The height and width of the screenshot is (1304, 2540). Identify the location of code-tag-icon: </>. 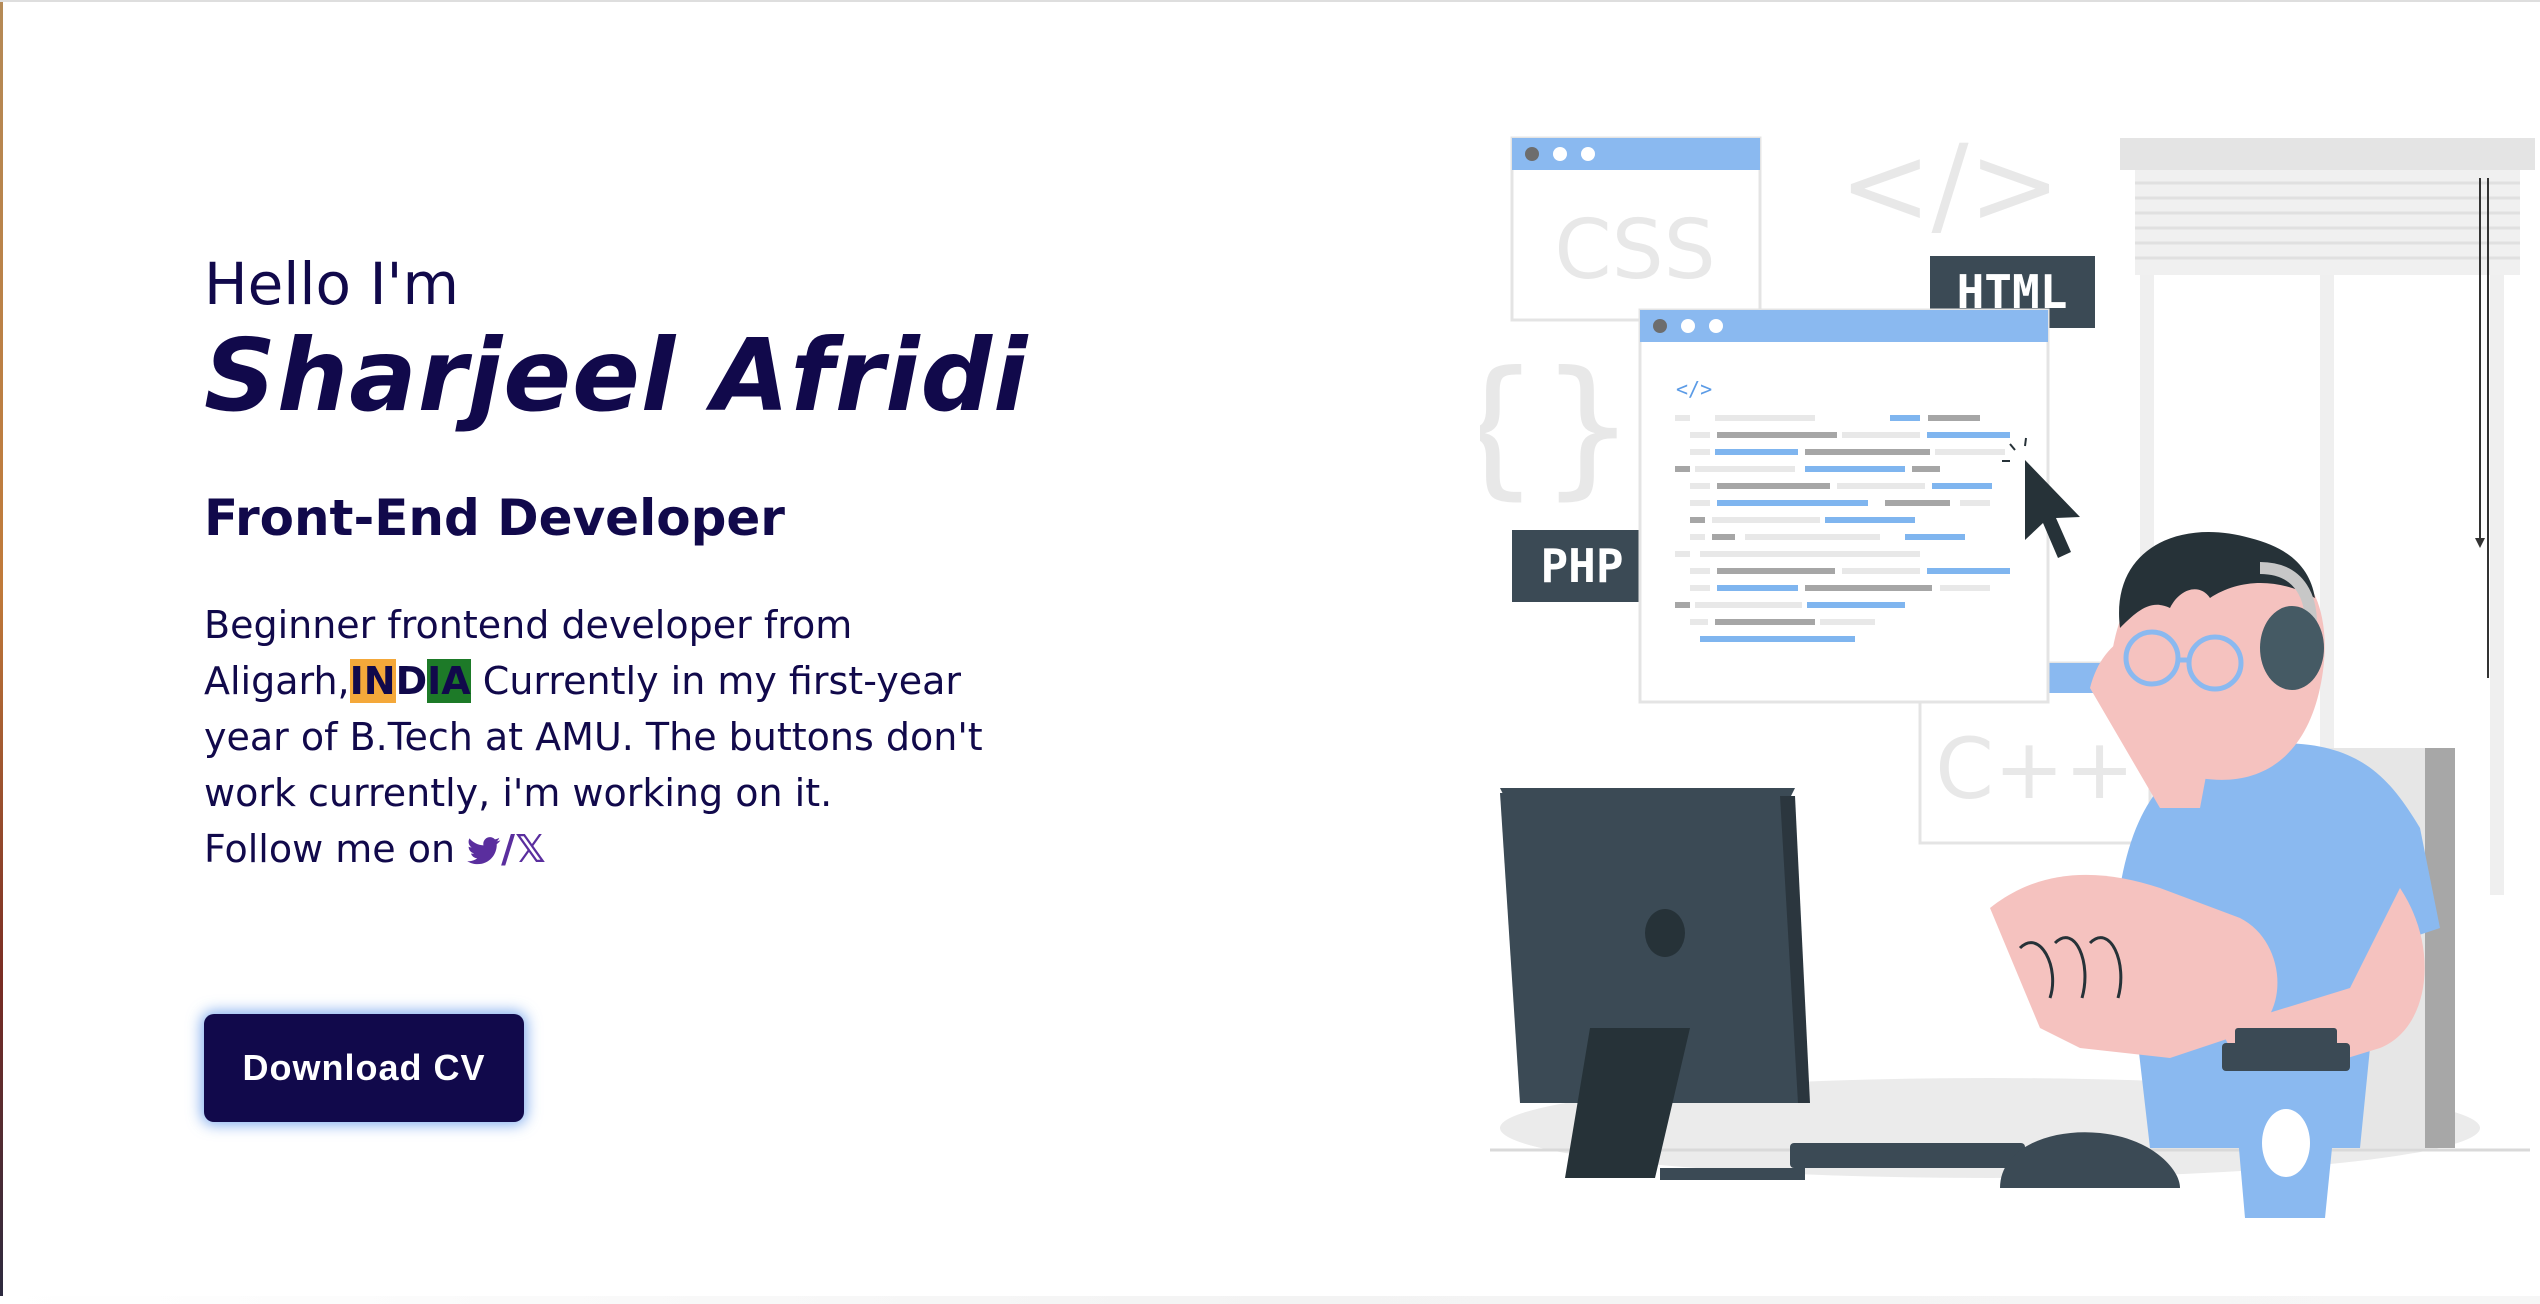
(1949, 188).